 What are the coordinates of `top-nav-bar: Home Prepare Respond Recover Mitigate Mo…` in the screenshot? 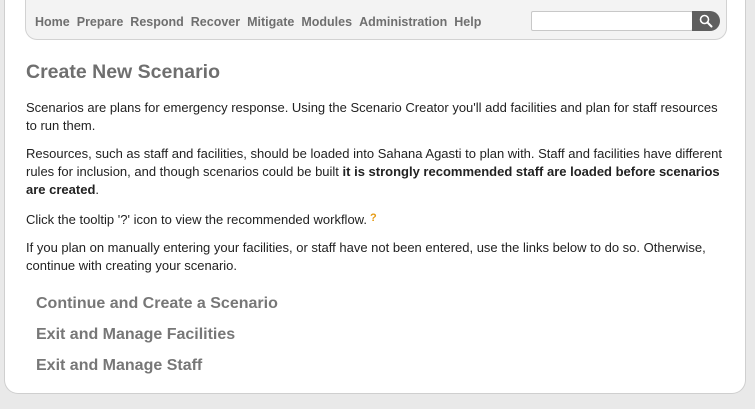 It's located at (376, 20).